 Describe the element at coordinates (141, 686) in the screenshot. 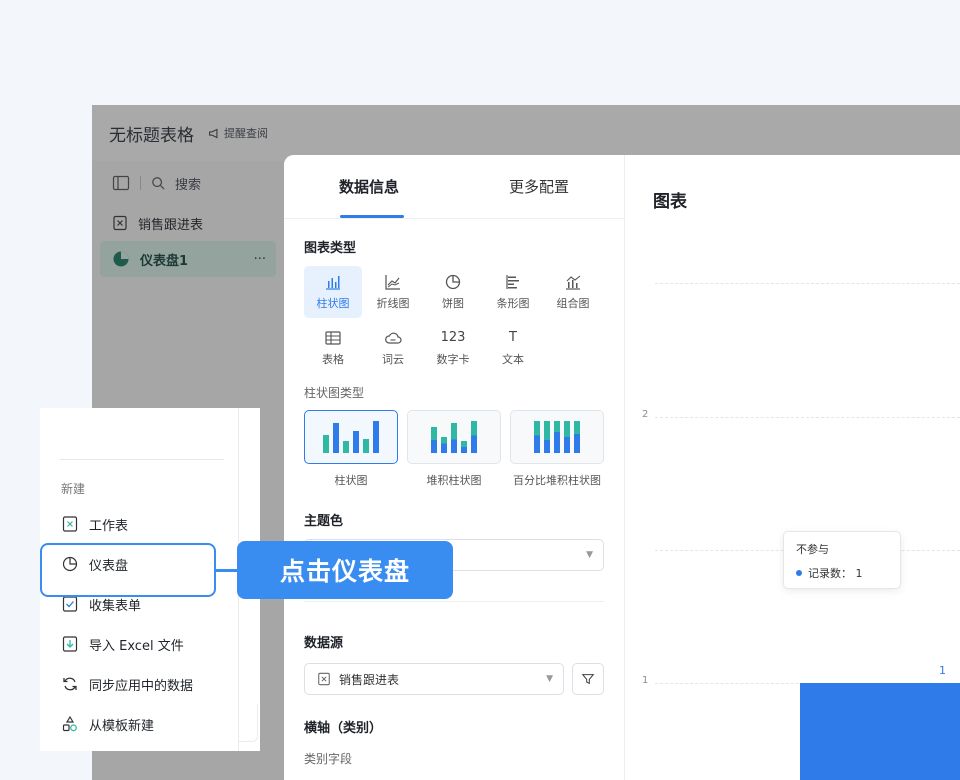

I see `menu-item-label: 同步应用中的数据` at that location.